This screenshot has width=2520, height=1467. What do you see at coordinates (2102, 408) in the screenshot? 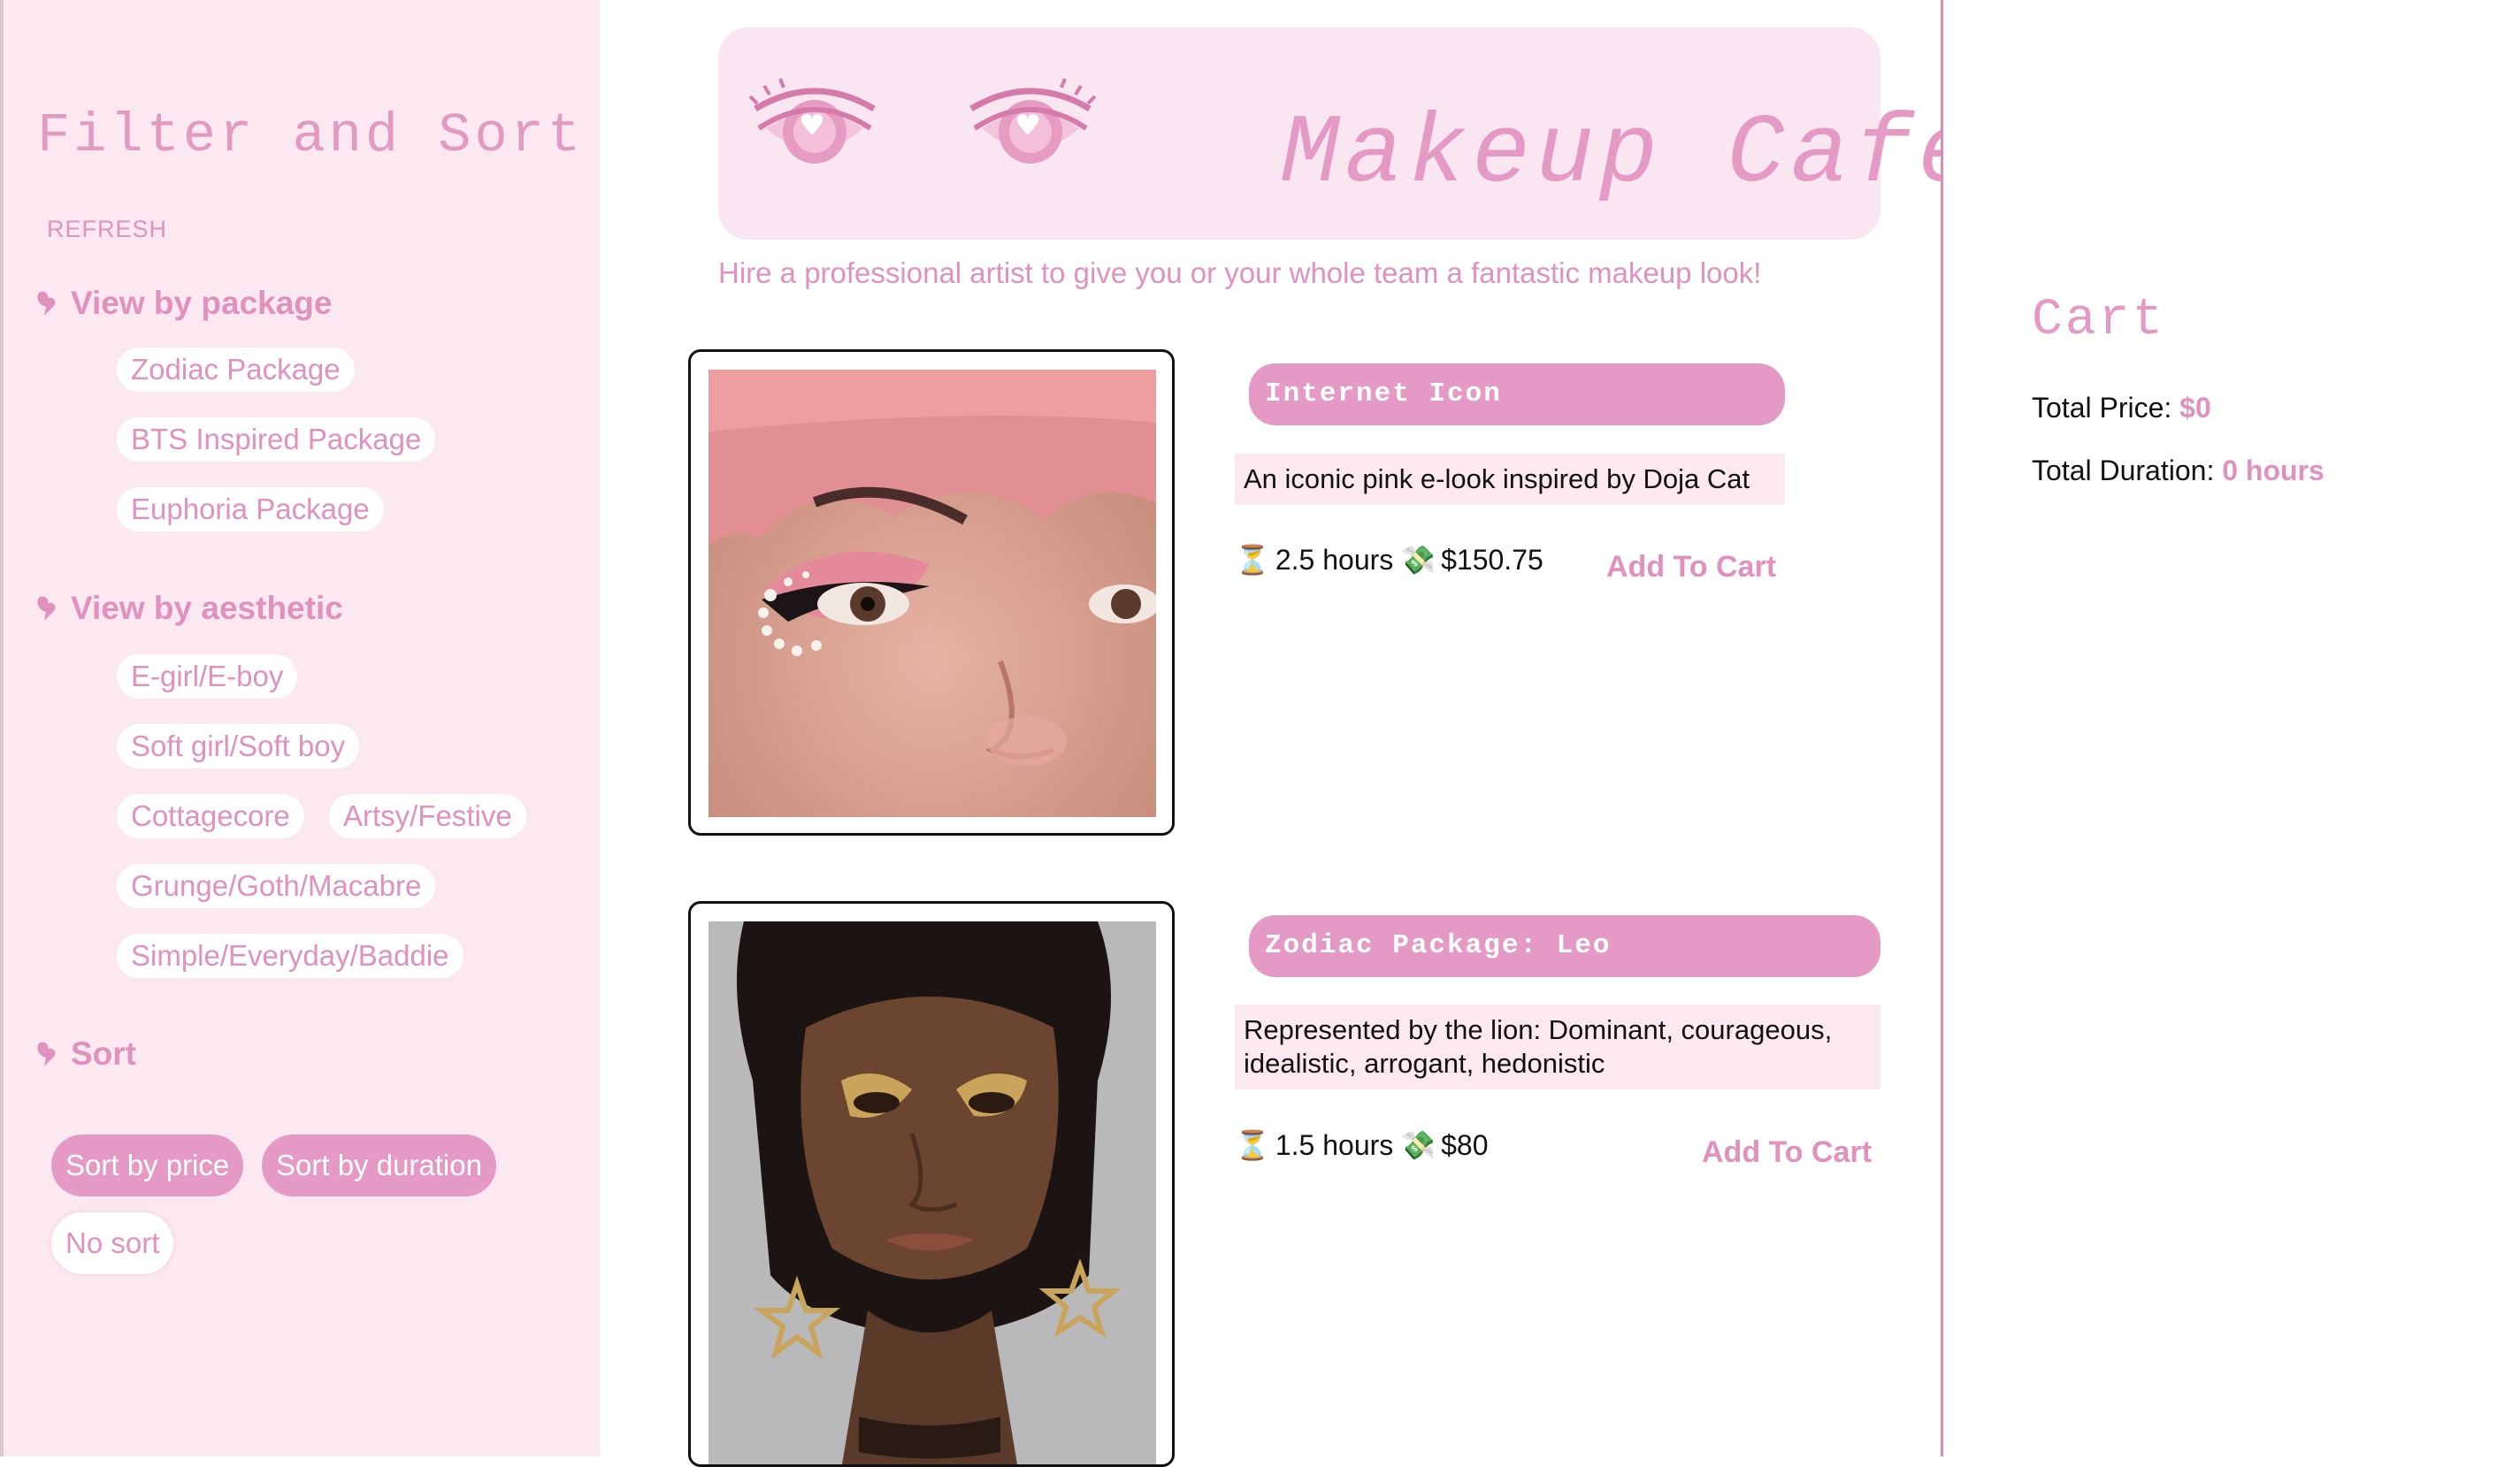
I see `cart-total-price-label: Total Price:` at bounding box center [2102, 408].